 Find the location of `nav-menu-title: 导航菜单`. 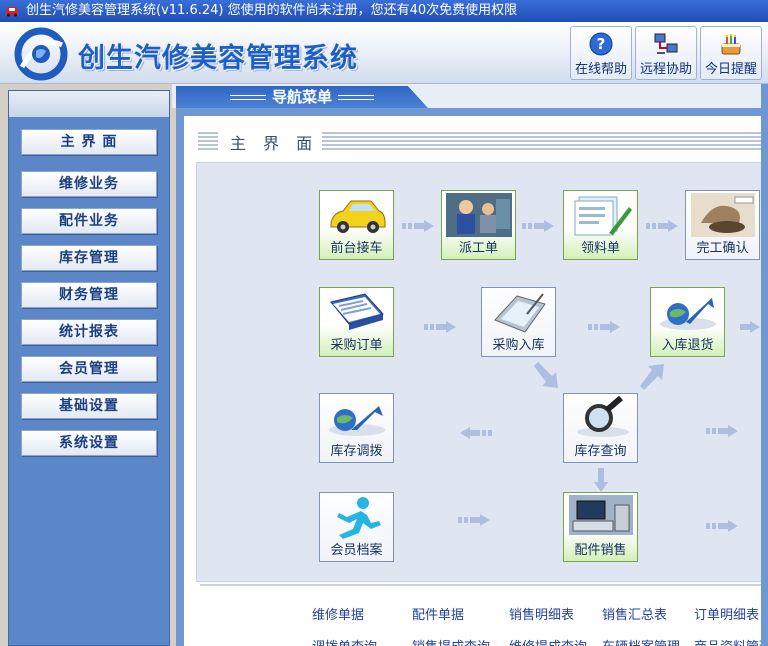

nav-menu-title: 导航菜单 is located at coordinates (301, 97).